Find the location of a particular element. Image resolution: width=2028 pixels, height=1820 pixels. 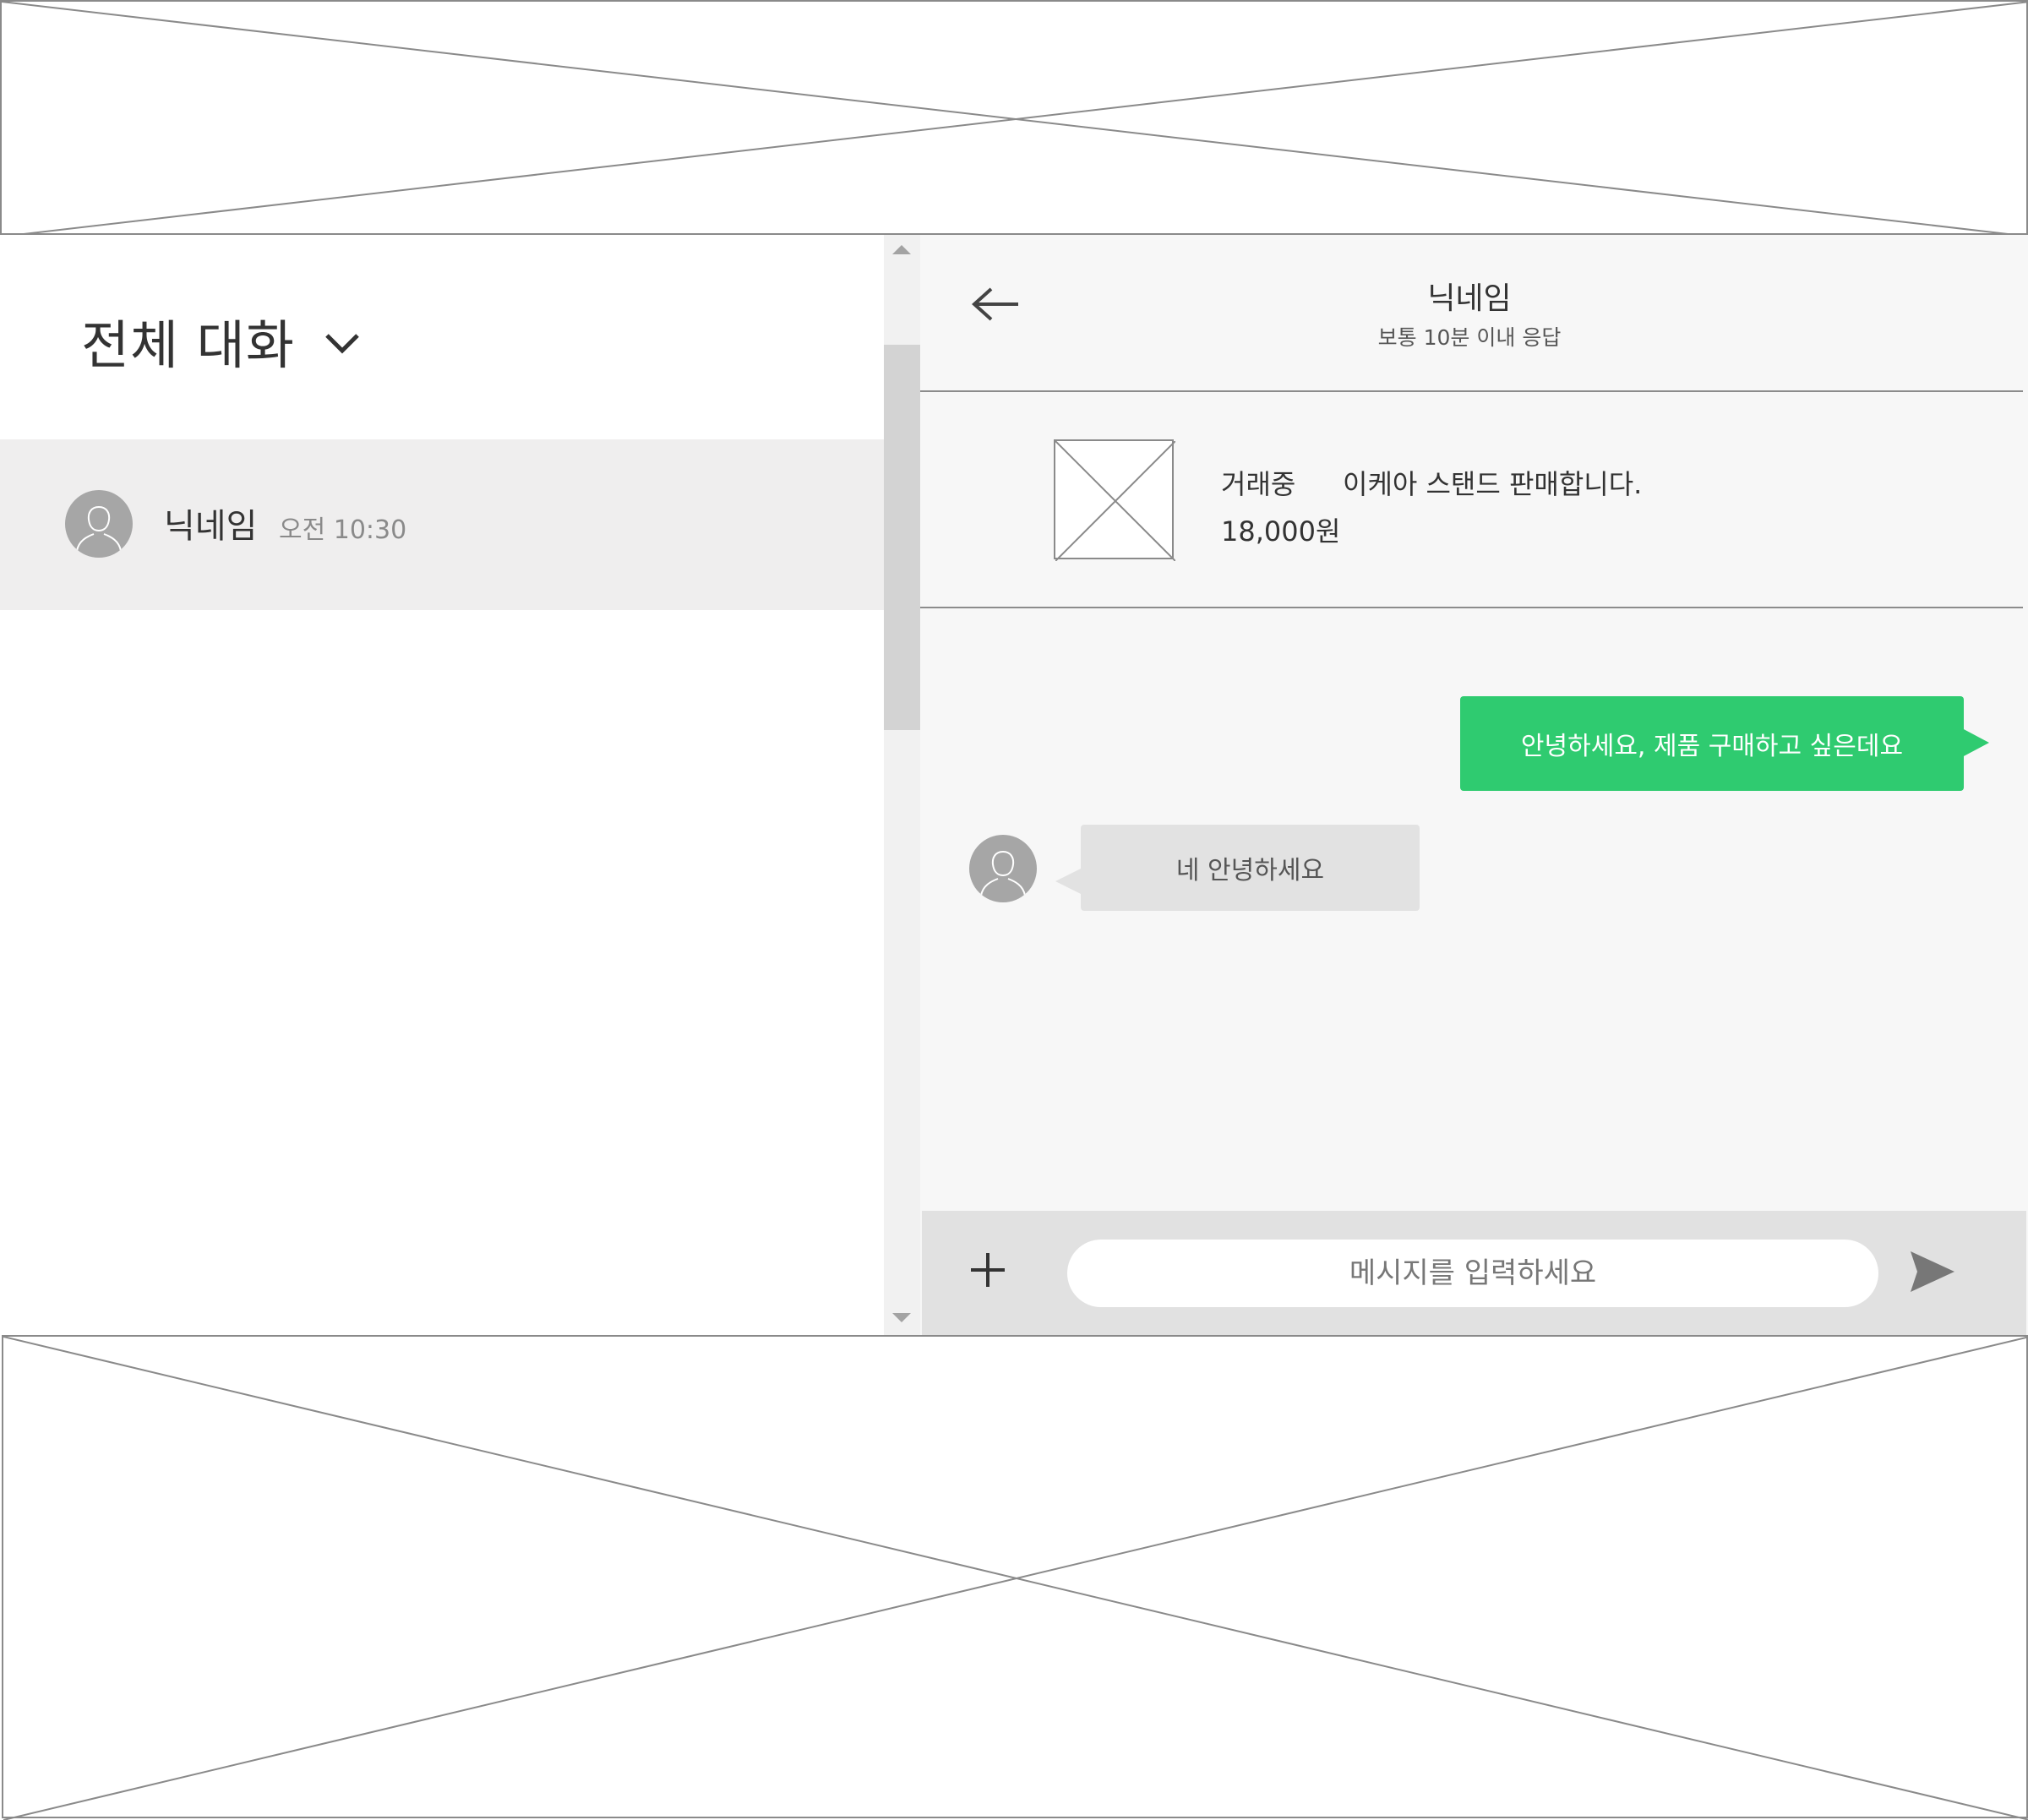

incoming-message-bubble: 네 안녕하세요 is located at coordinates (1250, 868).